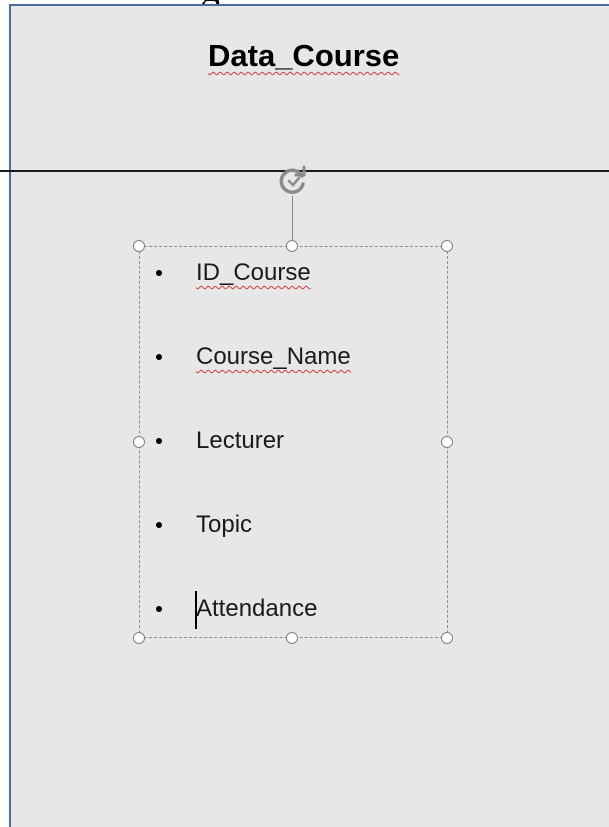 The width and height of the screenshot is (609, 827). What do you see at coordinates (139, 638) in the screenshot?
I see `resize-handle-bottom-left` at bounding box center [139, 638].